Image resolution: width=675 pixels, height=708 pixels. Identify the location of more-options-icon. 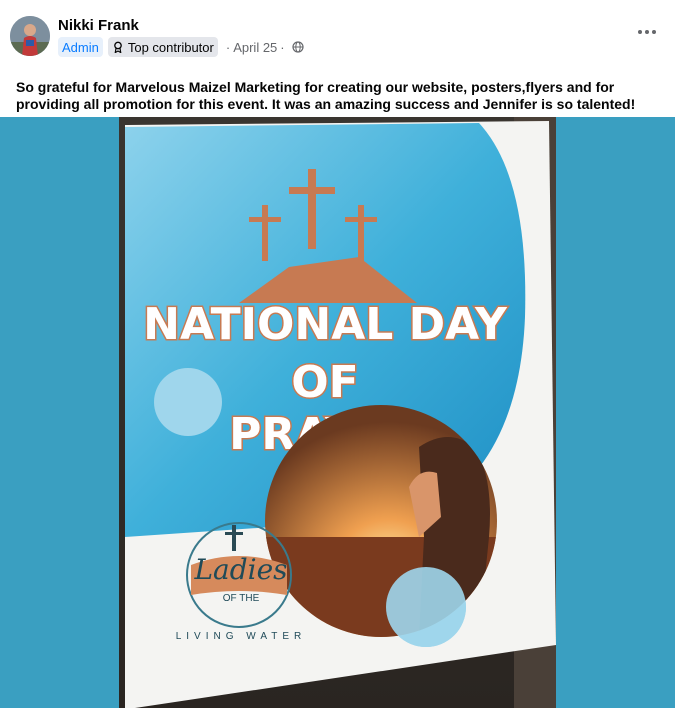
(647, 32).